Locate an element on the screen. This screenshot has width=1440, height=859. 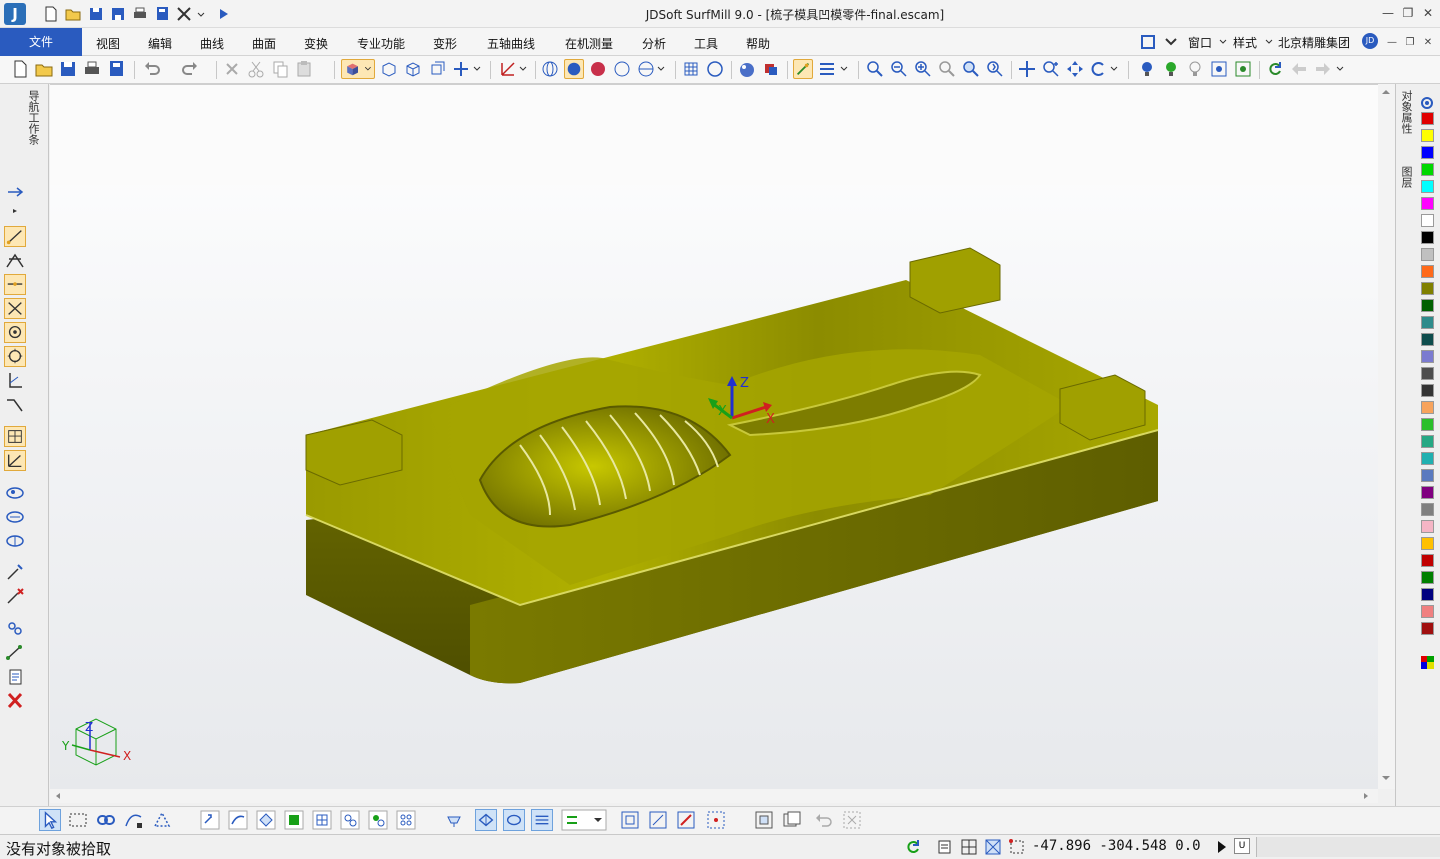
polyline-tool-icon is located at coordinates (15, 260).